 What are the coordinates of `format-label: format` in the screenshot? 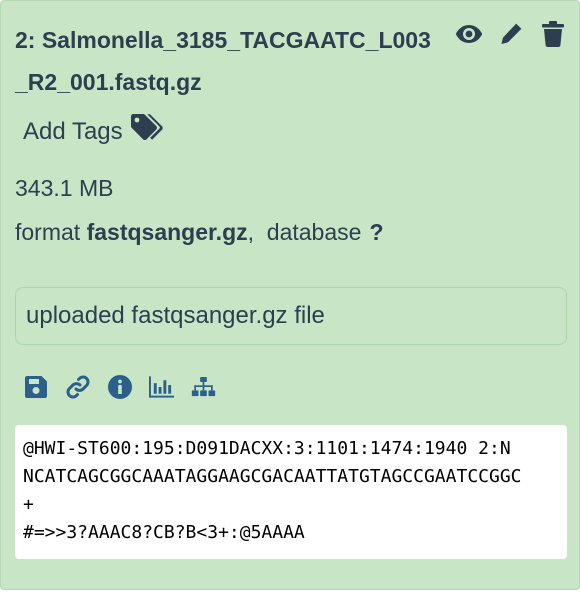 It's located at (48, 232).